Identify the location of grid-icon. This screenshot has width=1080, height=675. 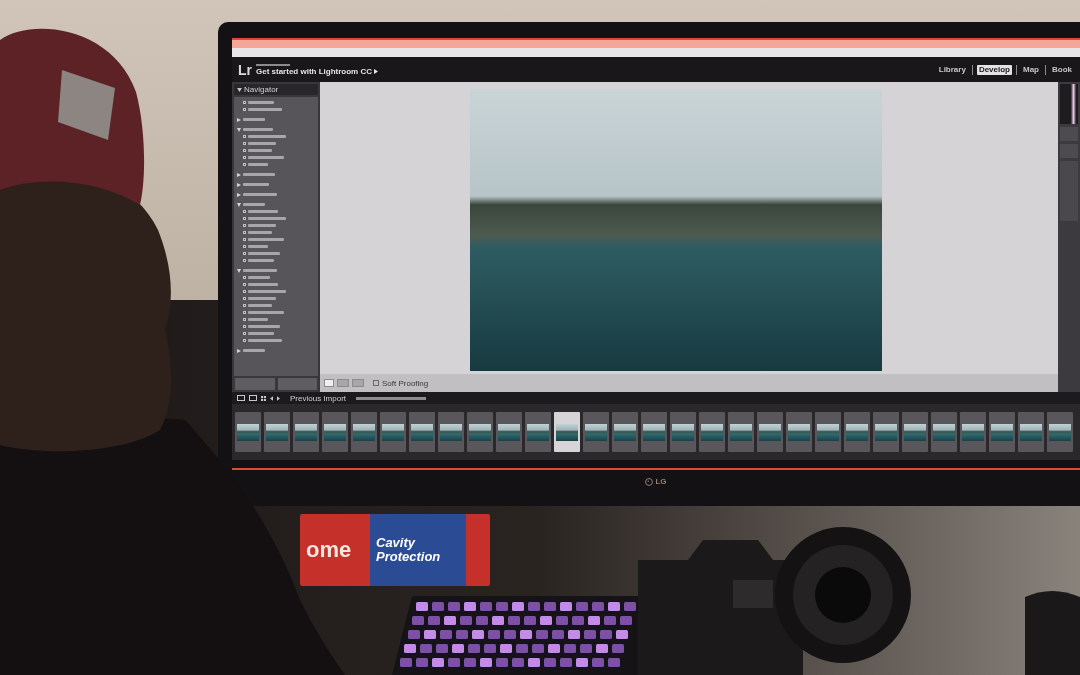
(263, 398).